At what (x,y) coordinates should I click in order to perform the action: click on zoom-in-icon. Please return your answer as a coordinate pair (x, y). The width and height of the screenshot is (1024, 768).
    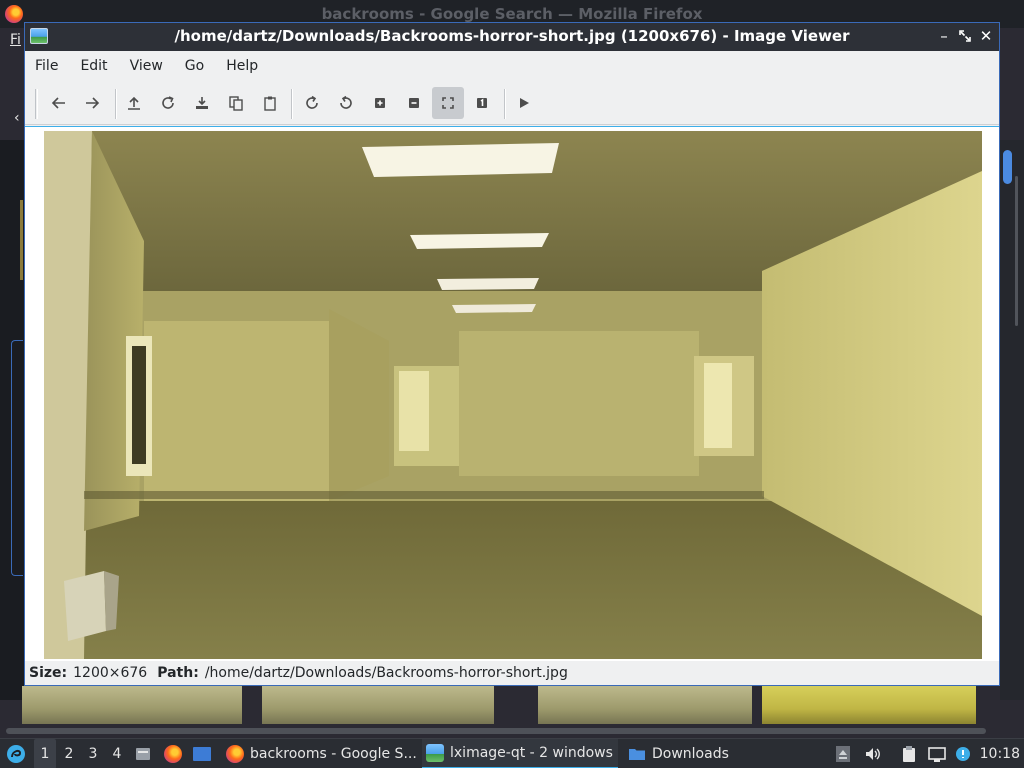
    Looking at the image, I should click on (380, 103).